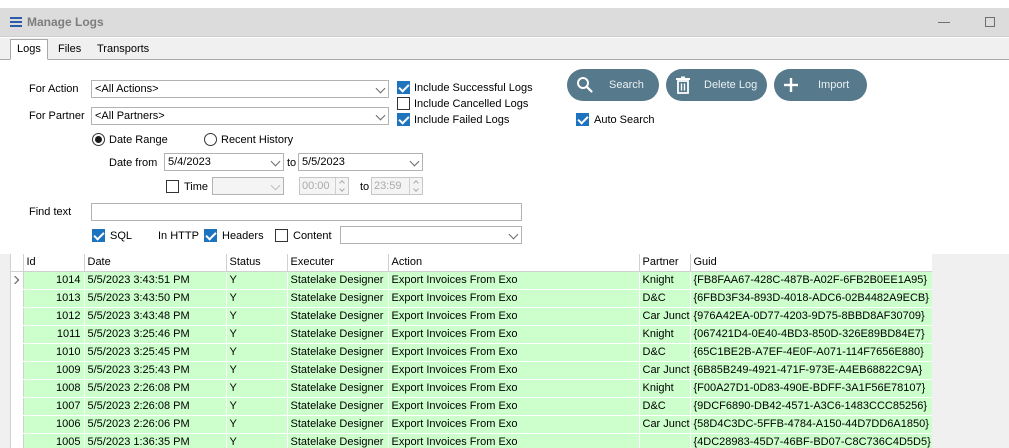 The image size is (1009, 448). I want to click on time-to-spinner: 23:59, so click(397, 186).